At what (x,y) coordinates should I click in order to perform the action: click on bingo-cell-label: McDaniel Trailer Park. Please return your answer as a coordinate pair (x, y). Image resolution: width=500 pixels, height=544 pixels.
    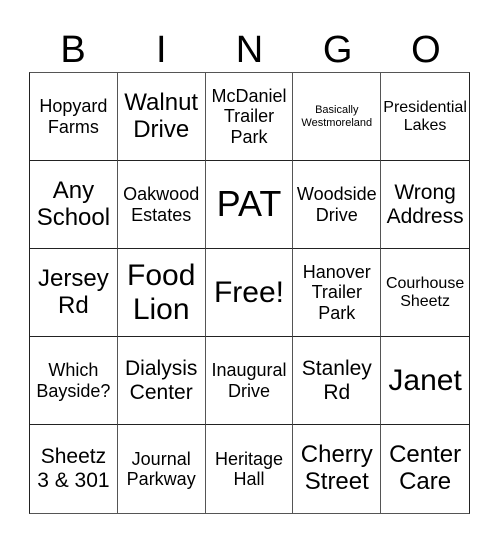
    Looking at the image, I should click on (249, 116).